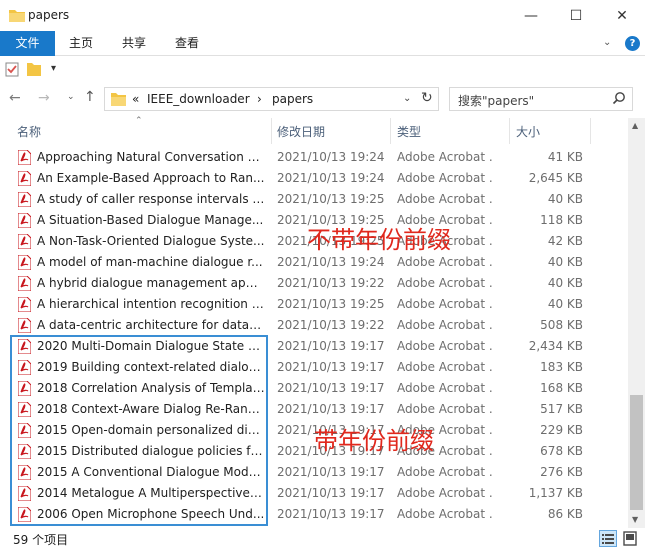 Image resolution: width=645 pixels, height=551 pixels. I want to click on address-bar: « IEEE_downloader › papers ⌄ ↻, so click(271, 99).